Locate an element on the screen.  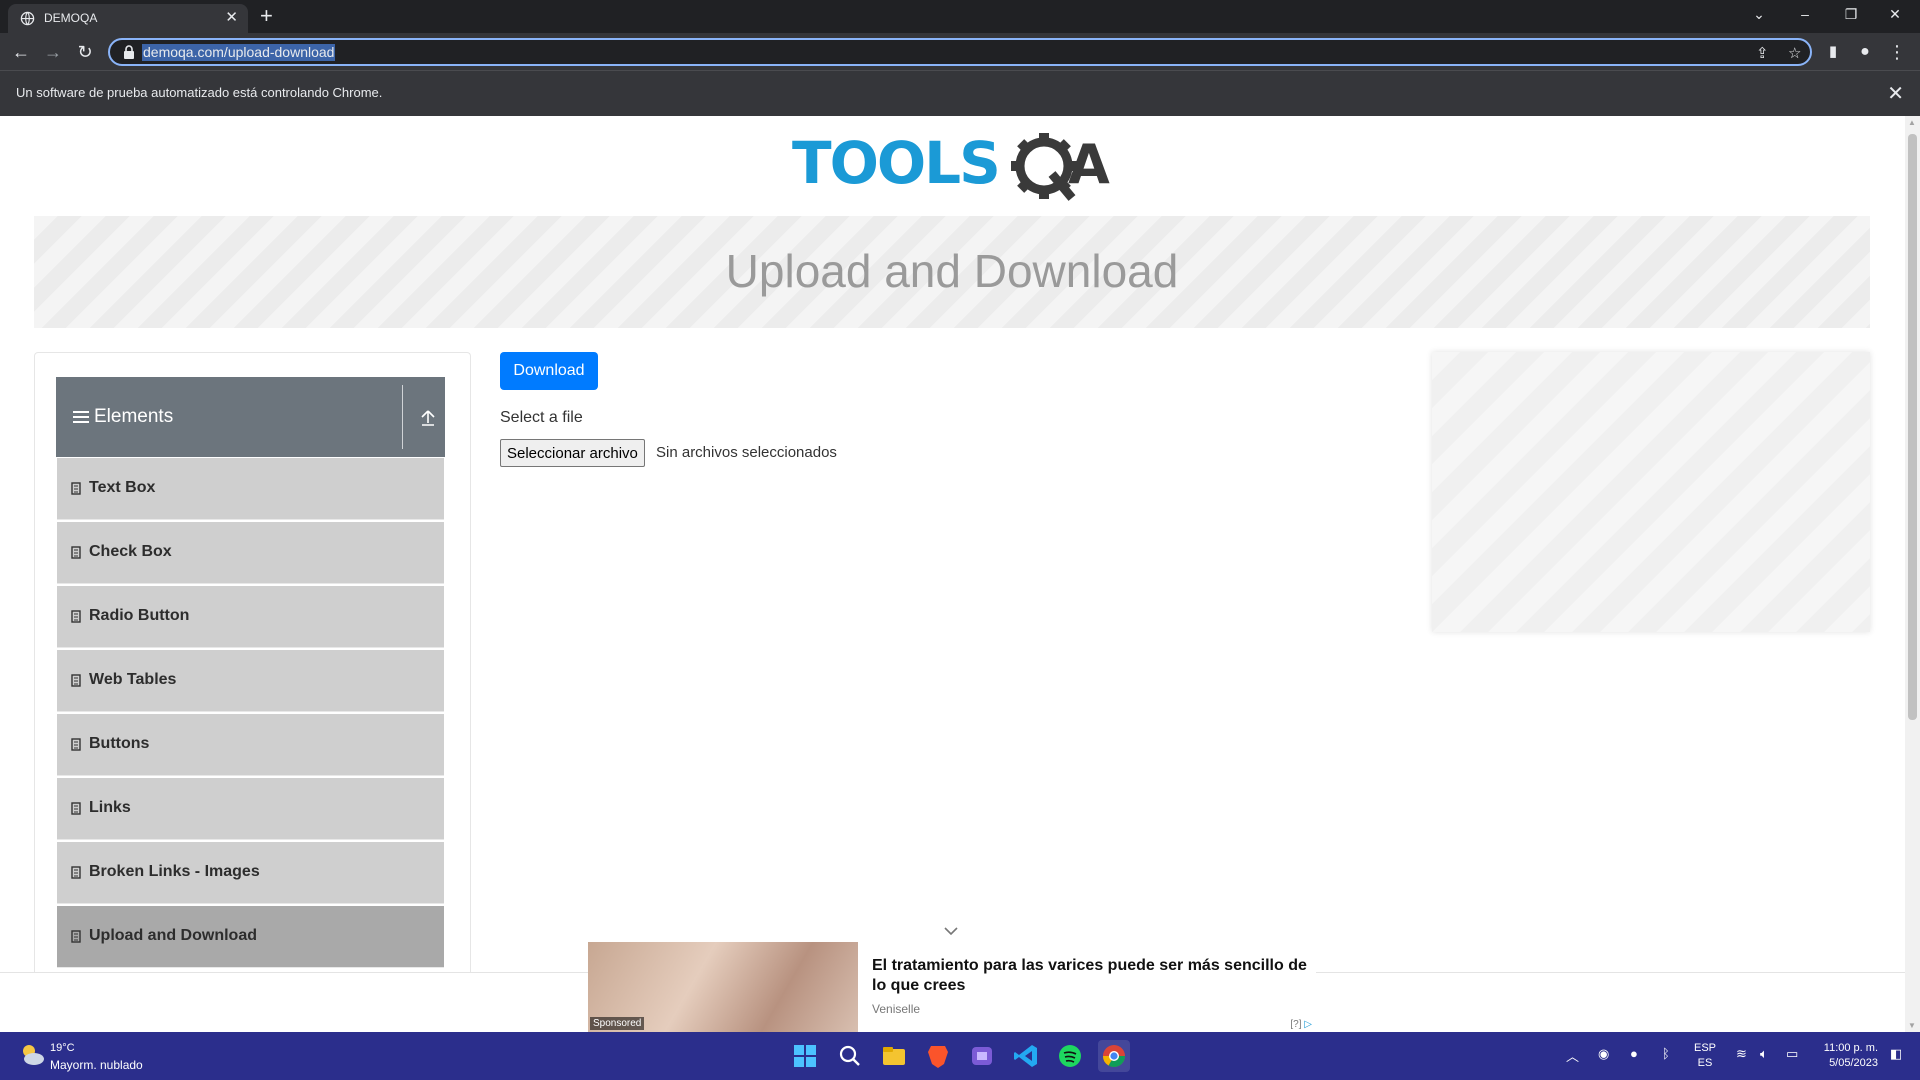
wifi-icon: ≋ is located at coordinates (1741, 1054).